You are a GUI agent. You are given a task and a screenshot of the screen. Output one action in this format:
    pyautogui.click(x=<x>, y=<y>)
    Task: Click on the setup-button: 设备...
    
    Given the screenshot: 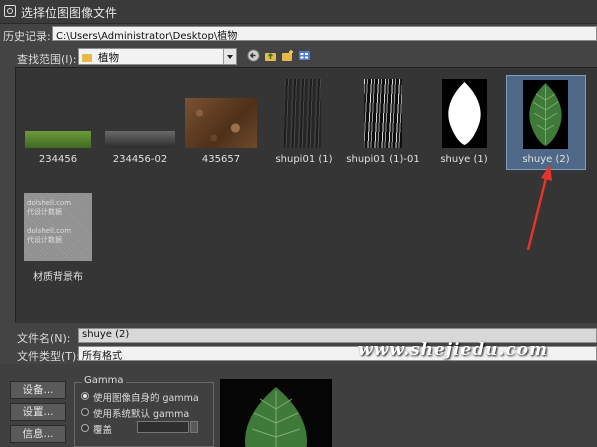 What is the action you would take?
    pyautogui.click(x=38, y=390)
    